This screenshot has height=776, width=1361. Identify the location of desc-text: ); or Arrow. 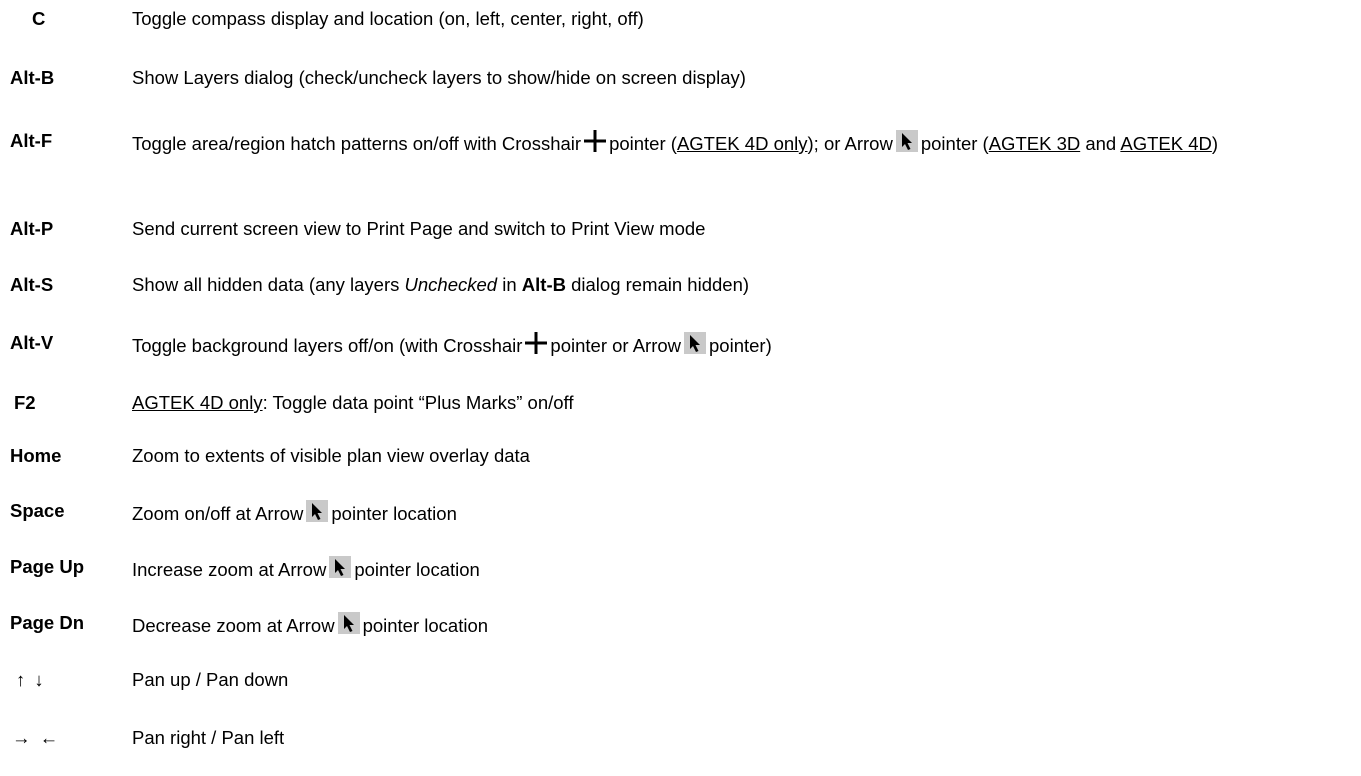
(850, 143).